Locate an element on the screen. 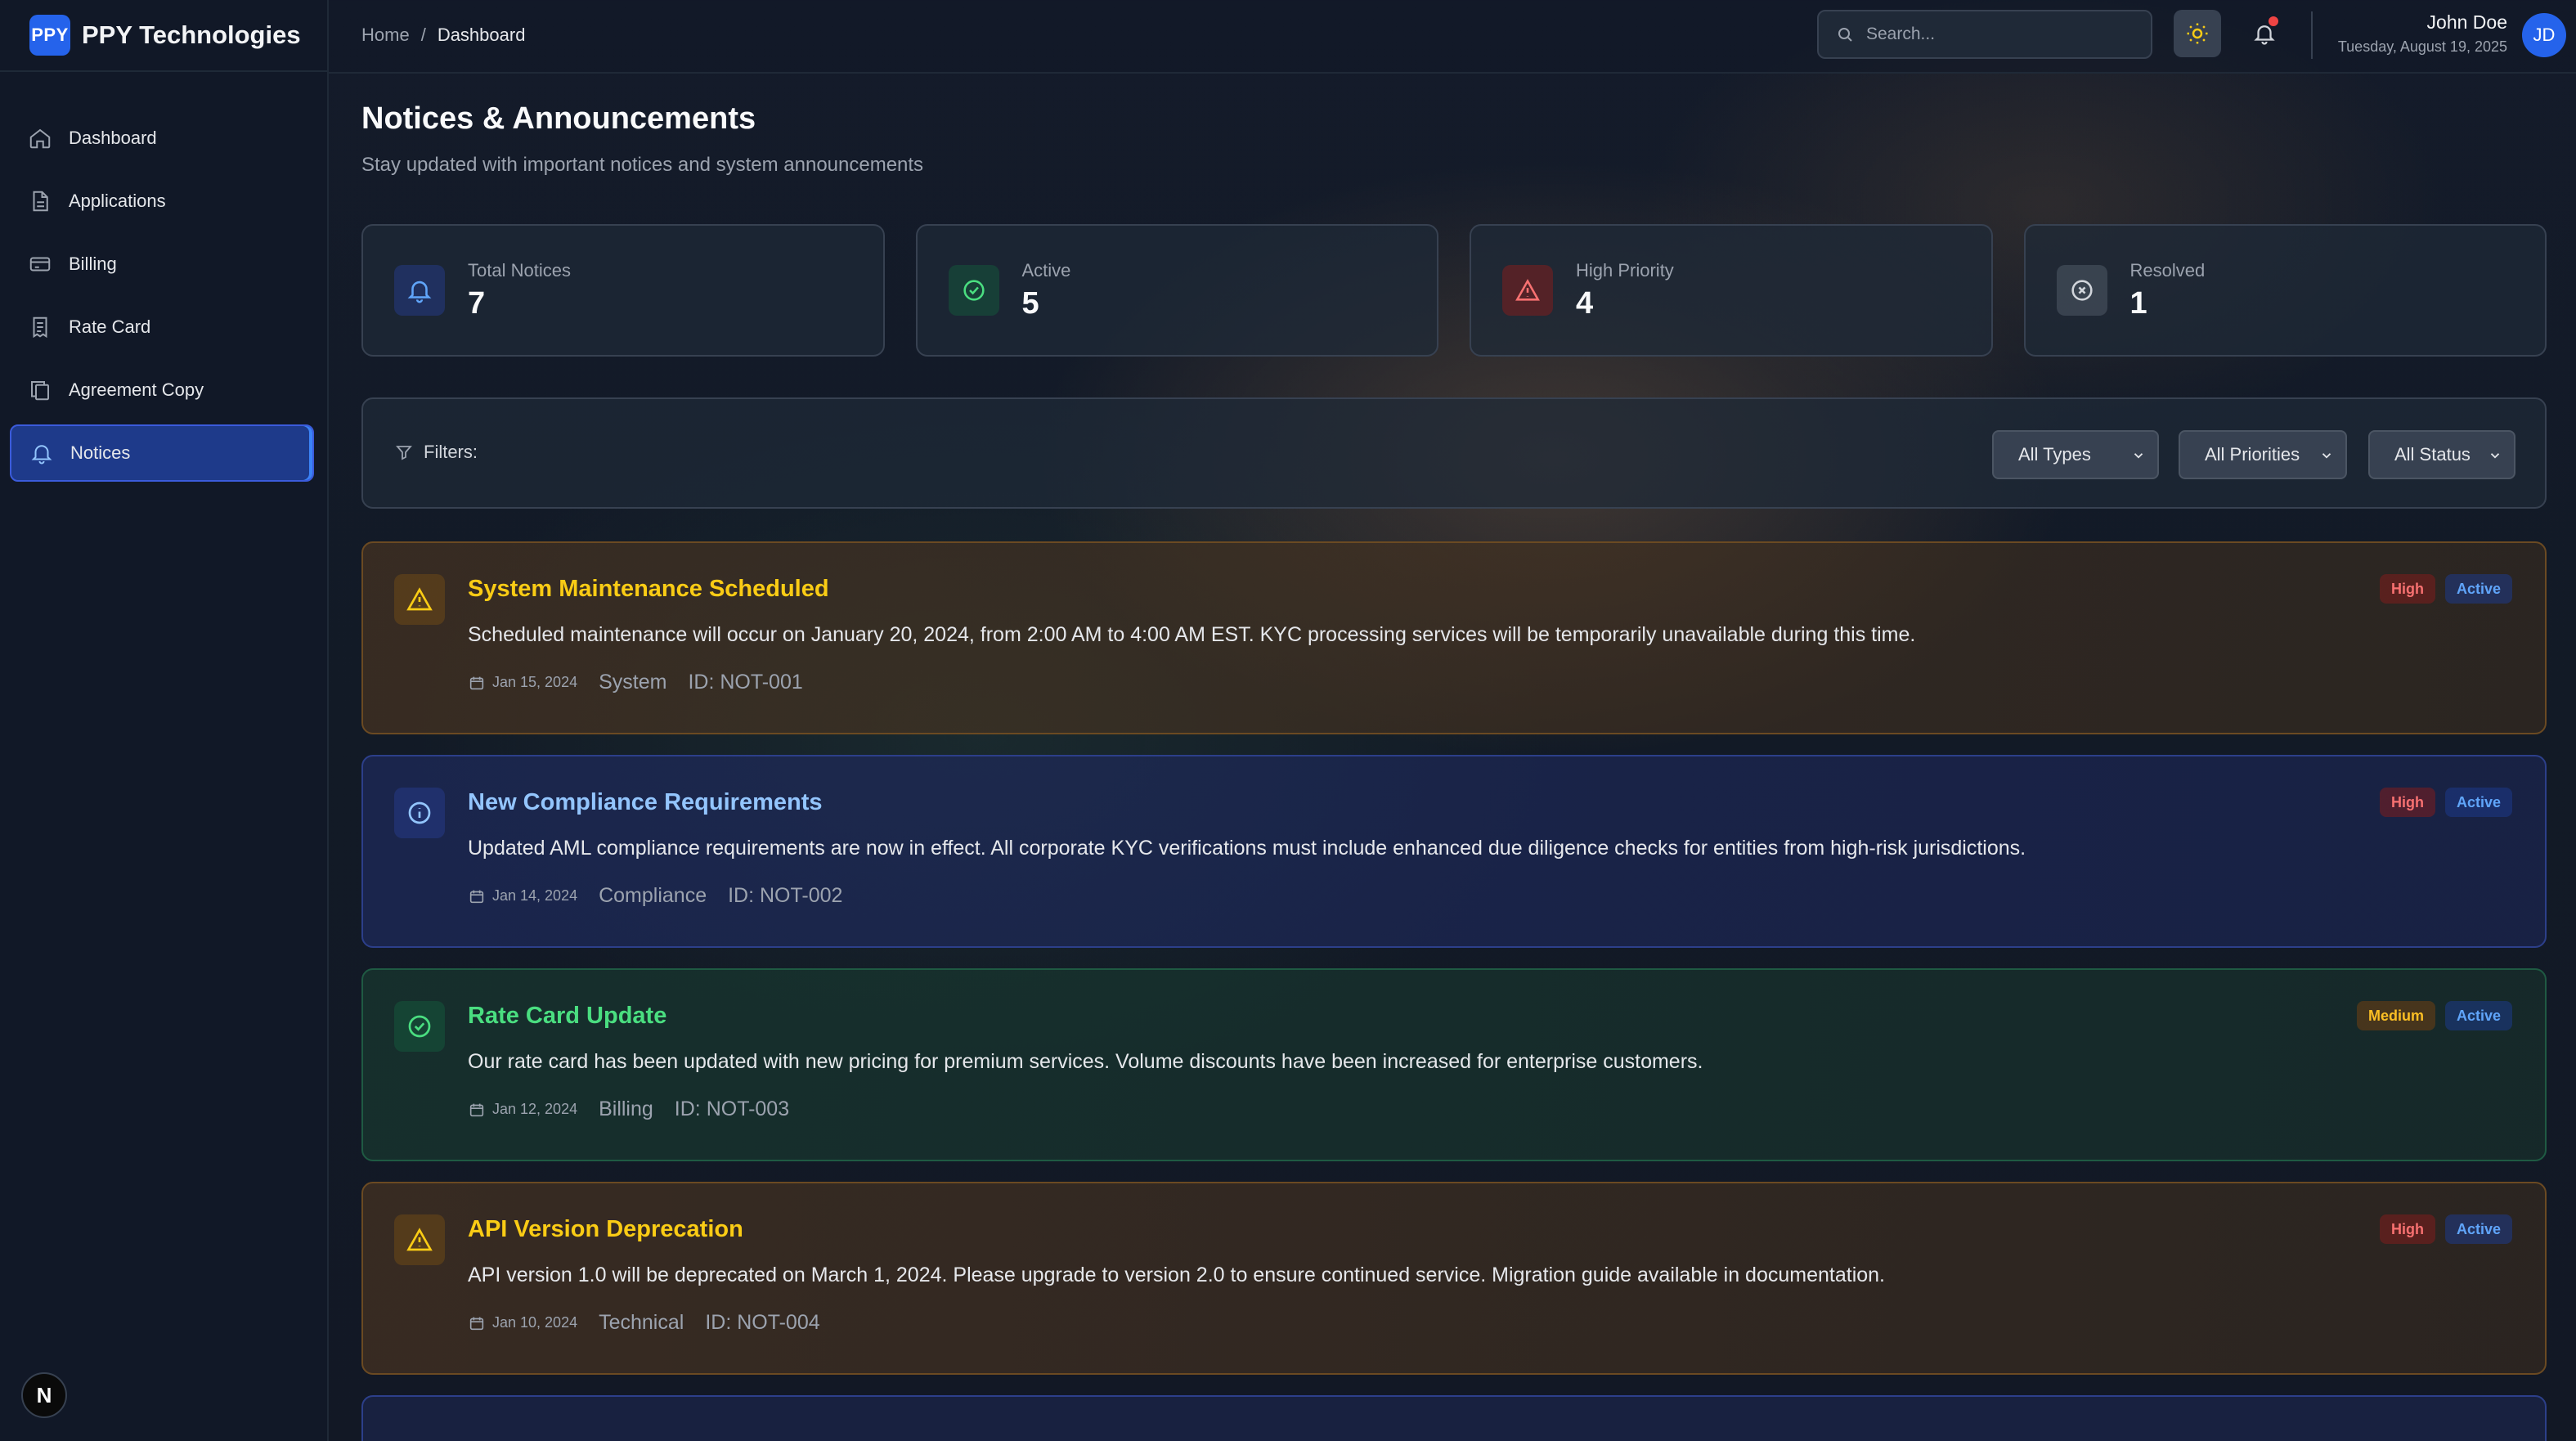 The height and width of the screenshot is (1441, 2576). file-icon is located at coordinates (41, 202).